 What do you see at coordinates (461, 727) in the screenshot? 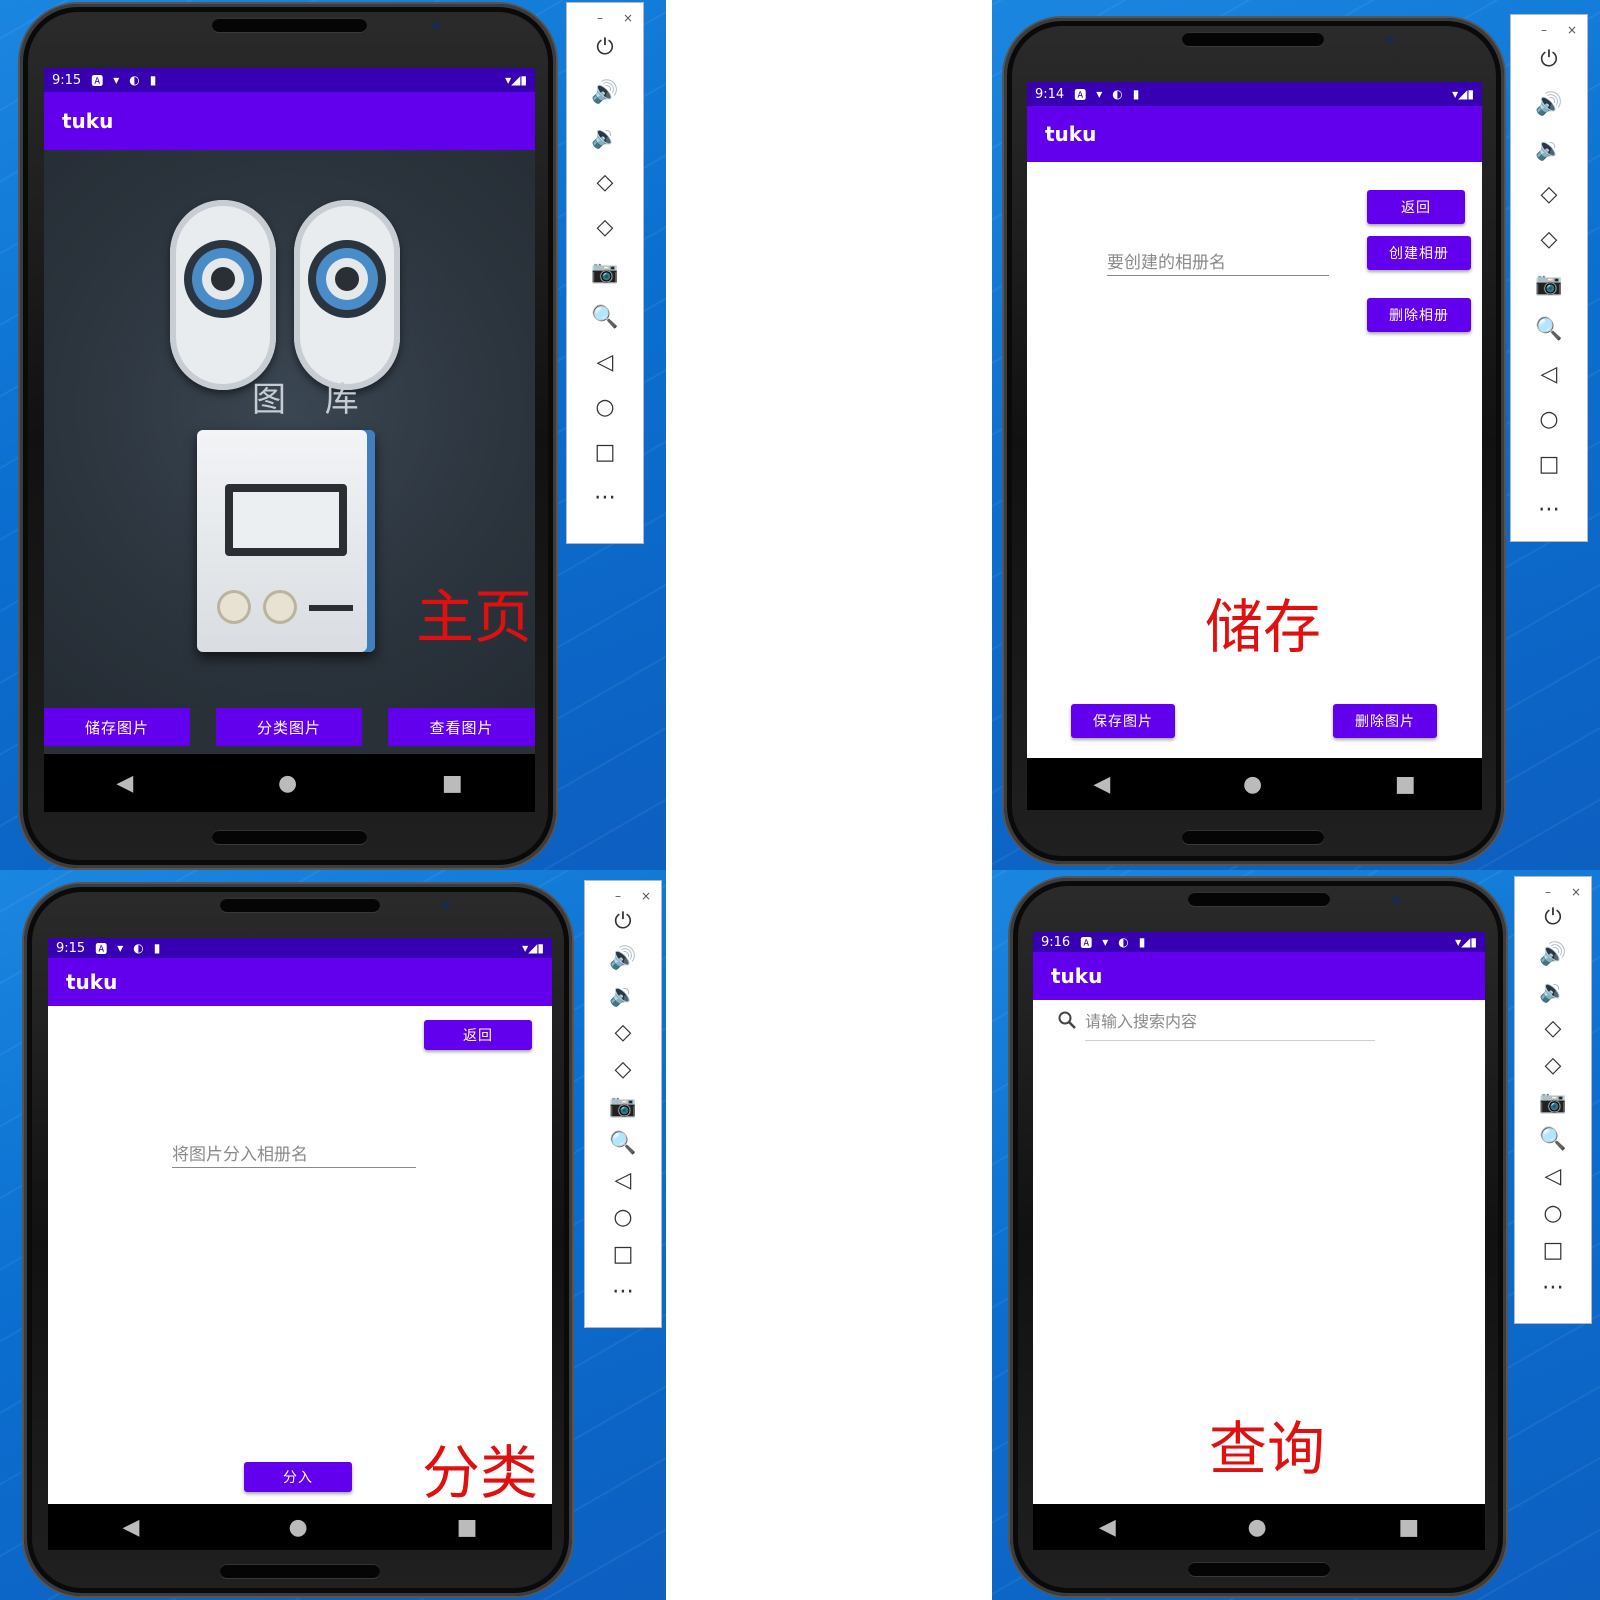
I see `view-images-button: 查看图片` at bounding box center [461, 727].